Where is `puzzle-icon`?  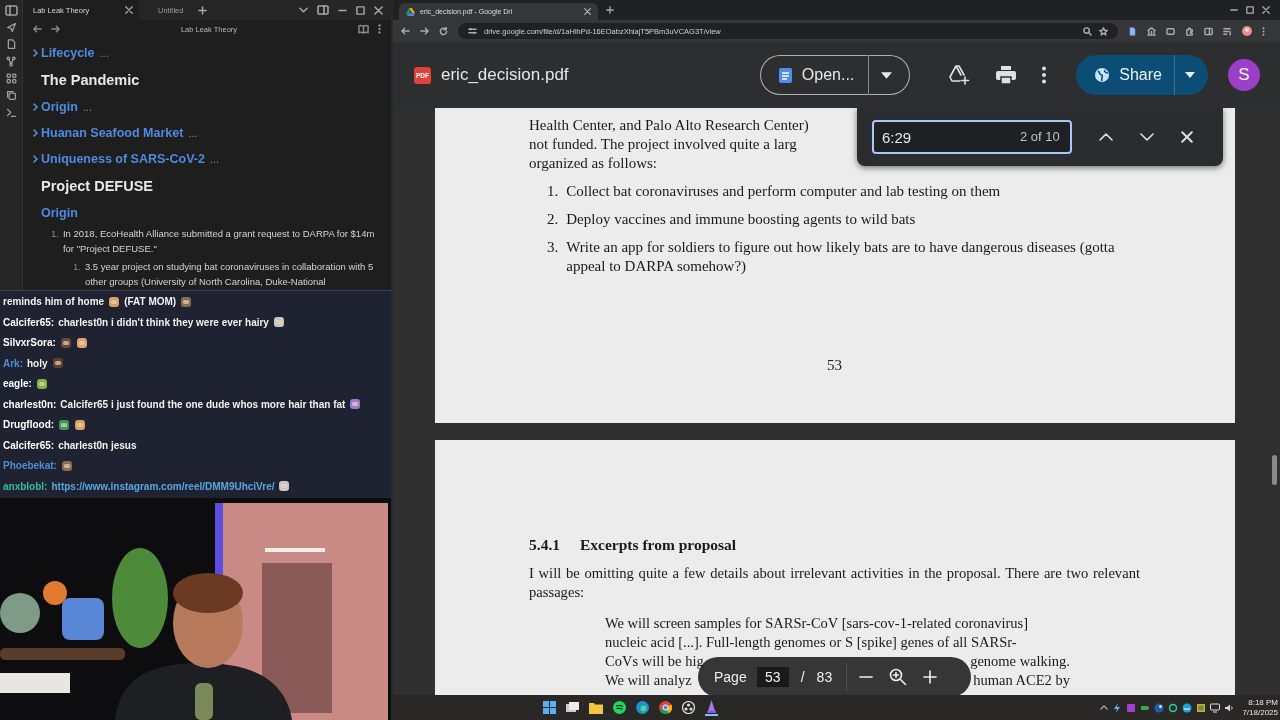
puzzle-icon is located at coordinates (1189, 31).